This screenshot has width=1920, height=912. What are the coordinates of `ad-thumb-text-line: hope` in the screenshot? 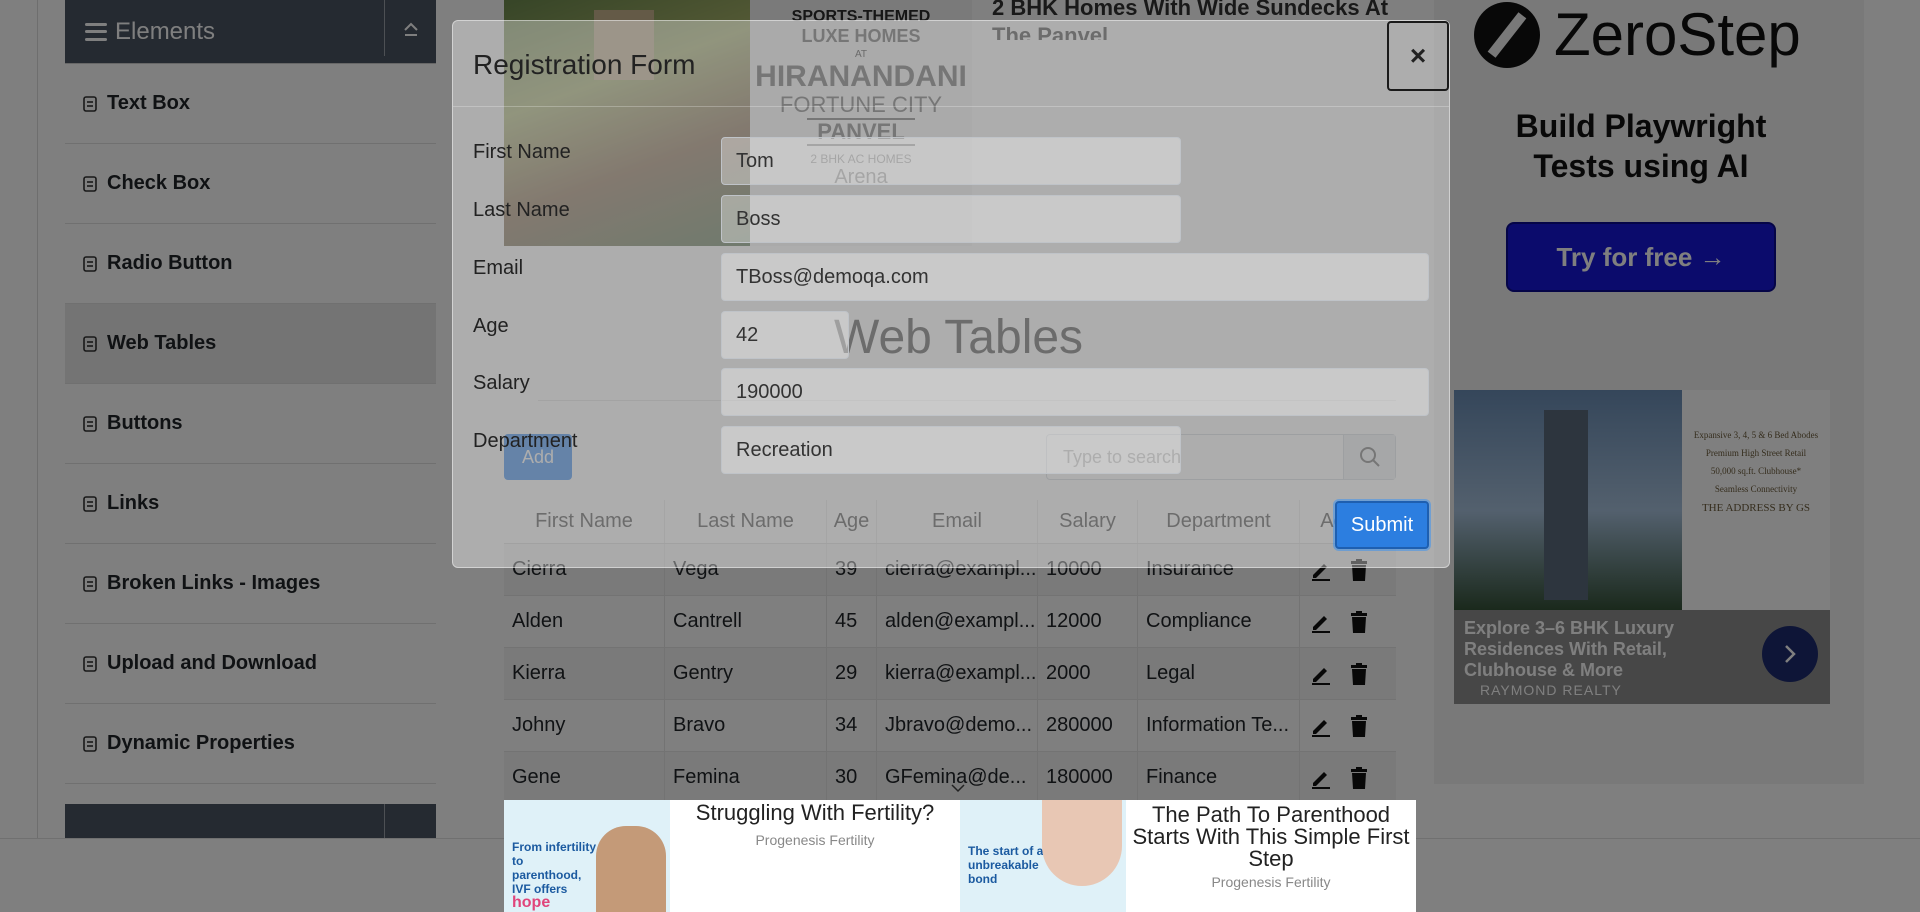 It's located at (531, 902).